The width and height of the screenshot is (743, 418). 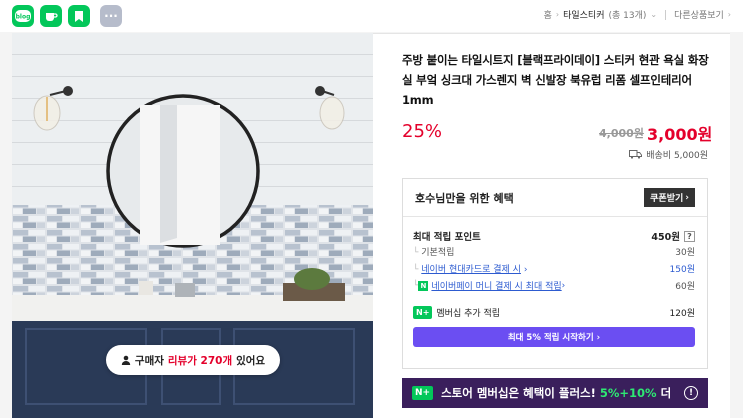 I want to click on coupon-button: 쿠폰받기 ›, so click(x=669, y=197).